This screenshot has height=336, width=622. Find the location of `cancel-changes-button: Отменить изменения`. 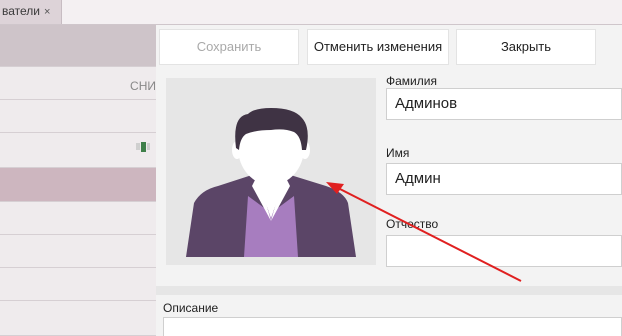

cancel-changes-button: Отменить изменения is located at coordinates (378, 47).